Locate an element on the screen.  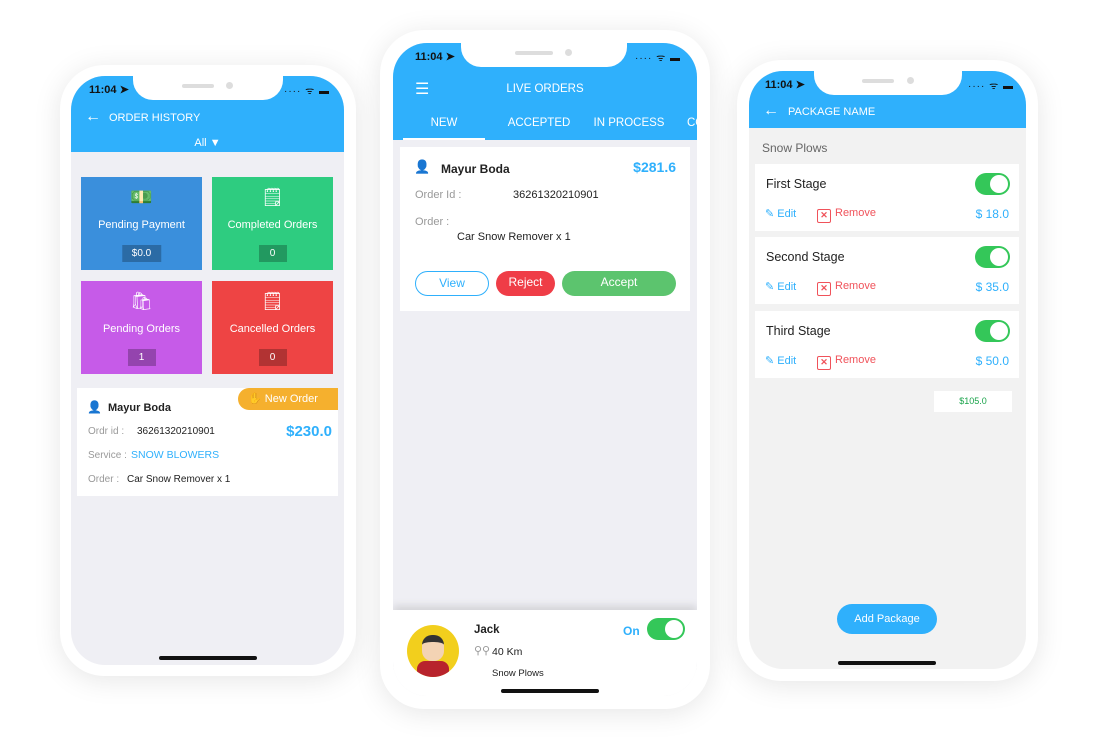
tile-label: Pending Payment is located at coordinates (141, 225).